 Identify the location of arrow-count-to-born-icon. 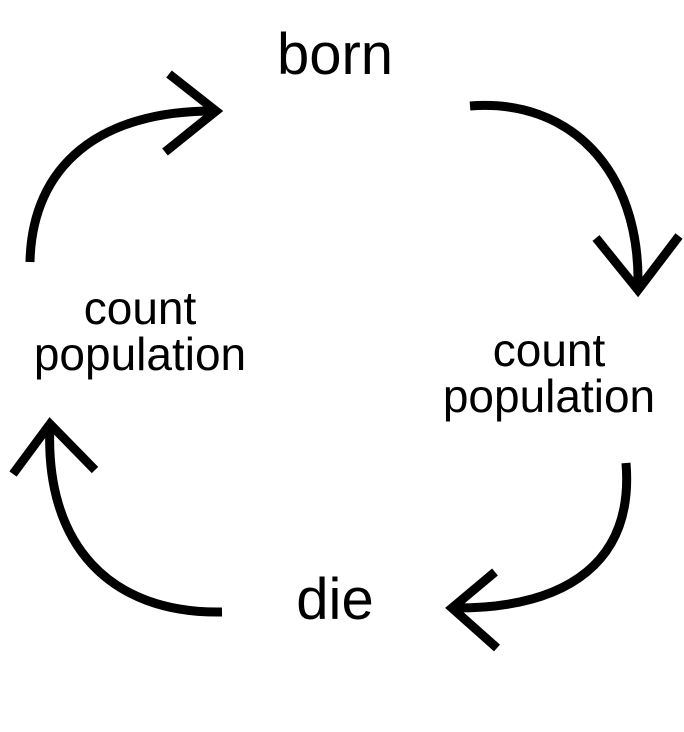
(124, 166).